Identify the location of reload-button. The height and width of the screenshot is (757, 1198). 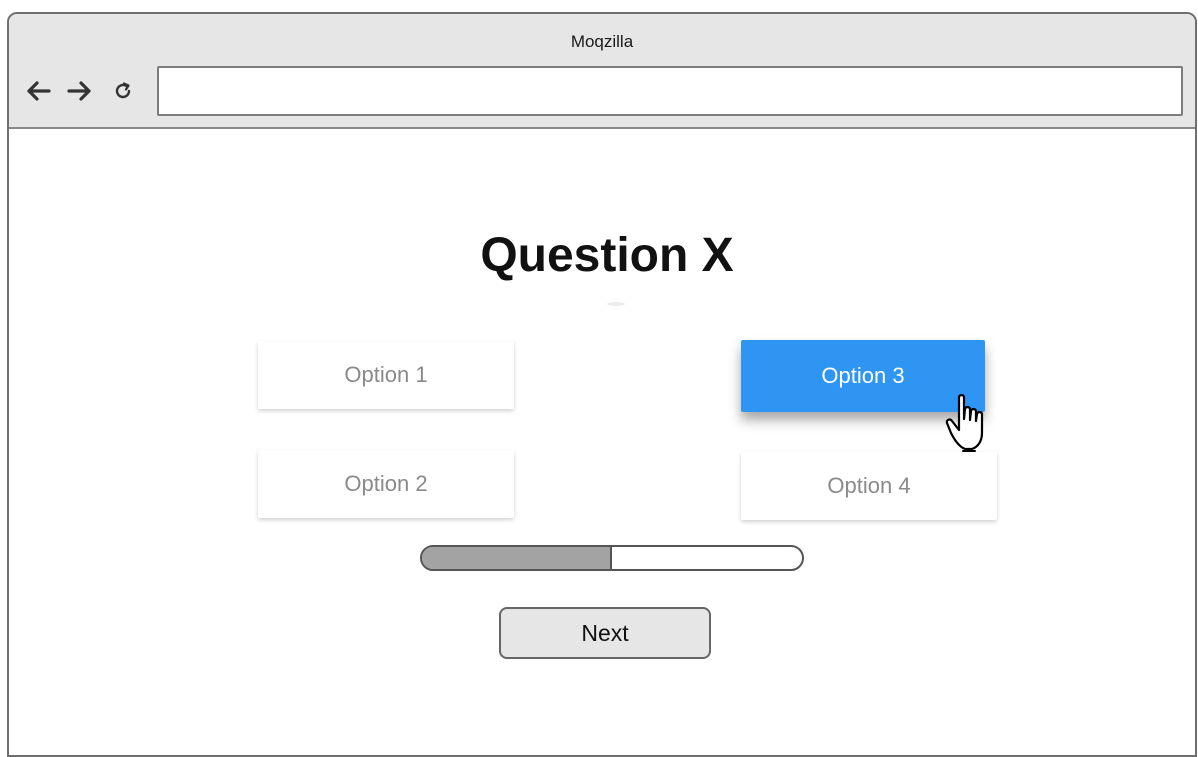
(123, 91).